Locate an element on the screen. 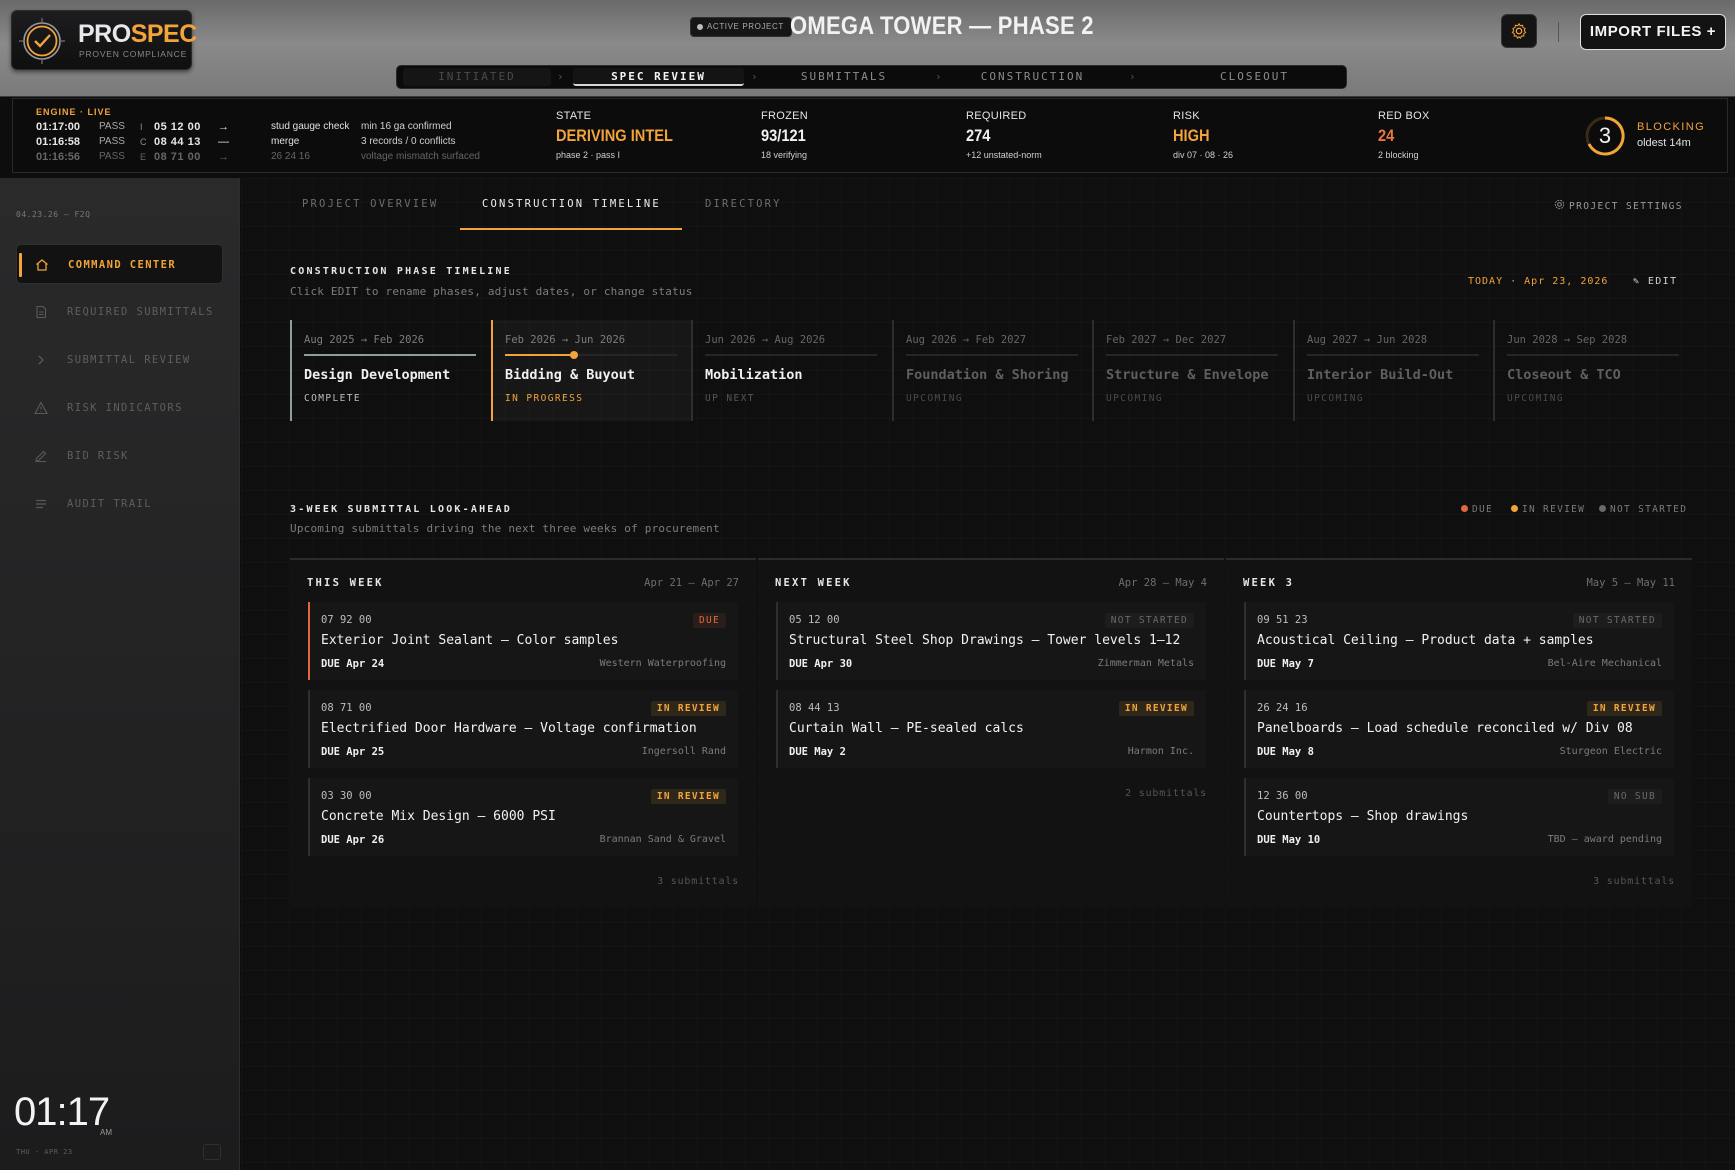  due-date: DUE May 2 is located at coordinates (817, 752).